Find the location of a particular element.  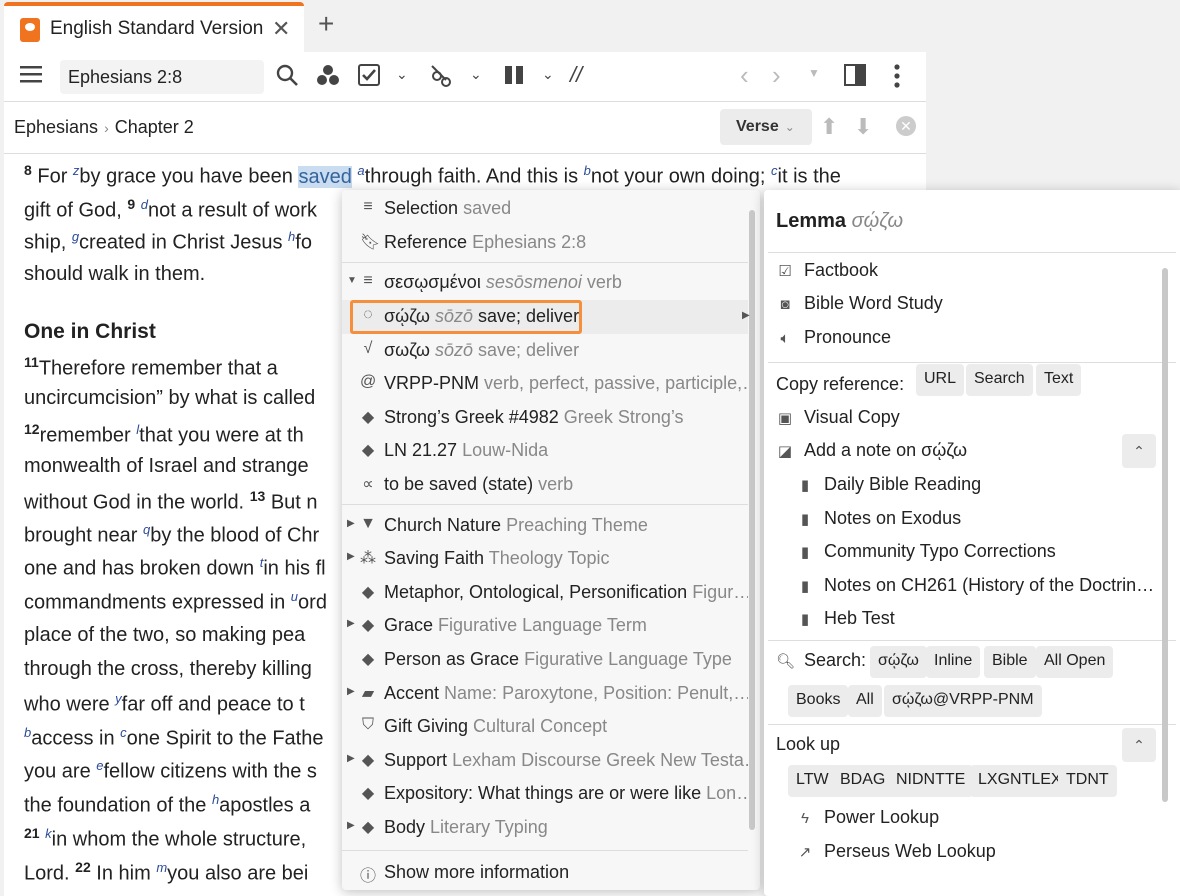

history-dropdown-icon: ▼ is located at coordinates (814, 73).